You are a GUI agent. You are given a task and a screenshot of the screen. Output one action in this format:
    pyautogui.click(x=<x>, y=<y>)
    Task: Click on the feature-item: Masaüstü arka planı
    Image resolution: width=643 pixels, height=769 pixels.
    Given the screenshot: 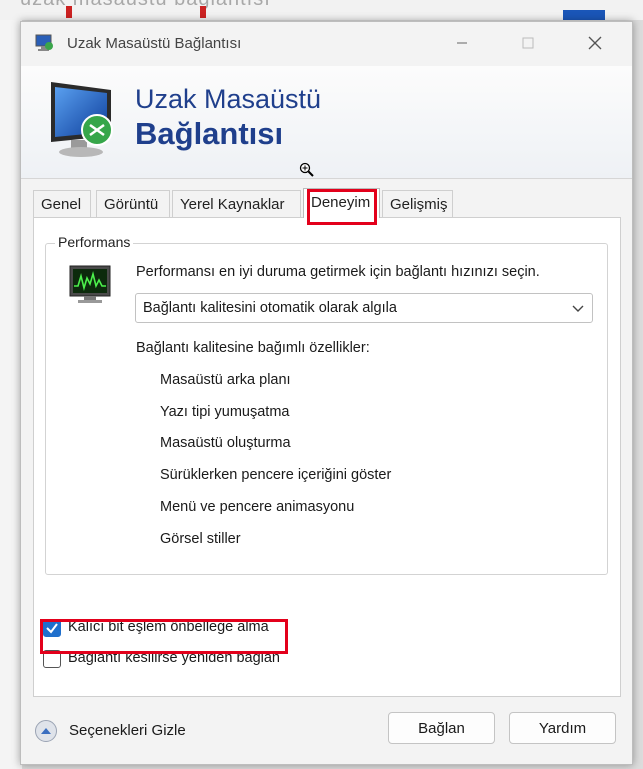 What is the action you would take?
    pyautogui.click(x=225, y=380)
    